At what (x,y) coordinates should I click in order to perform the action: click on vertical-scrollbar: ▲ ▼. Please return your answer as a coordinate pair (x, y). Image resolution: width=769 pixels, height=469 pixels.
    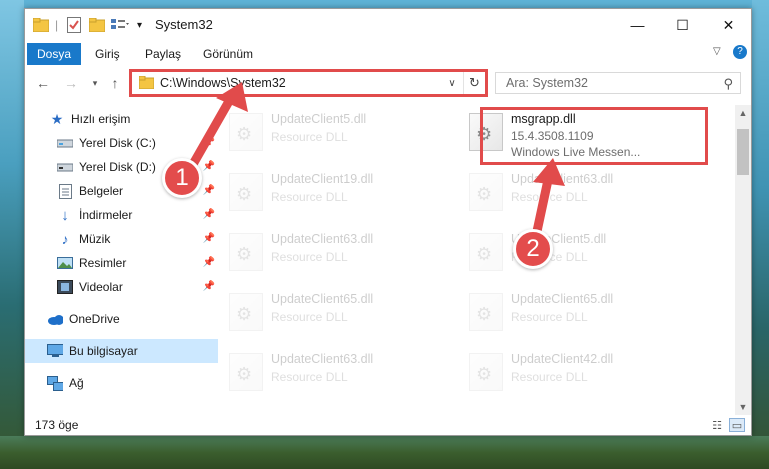
    Looking at the image, I should click on (743, 260).